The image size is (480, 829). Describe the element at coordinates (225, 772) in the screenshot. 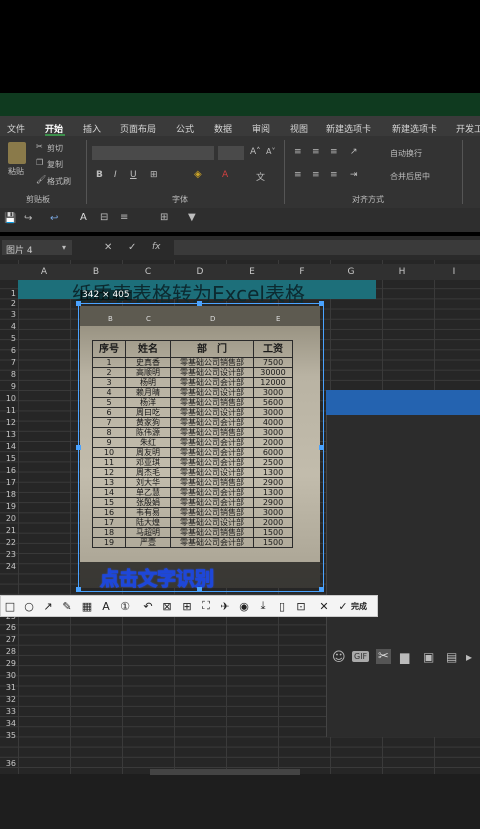

I see `scroll-bar` at that location.